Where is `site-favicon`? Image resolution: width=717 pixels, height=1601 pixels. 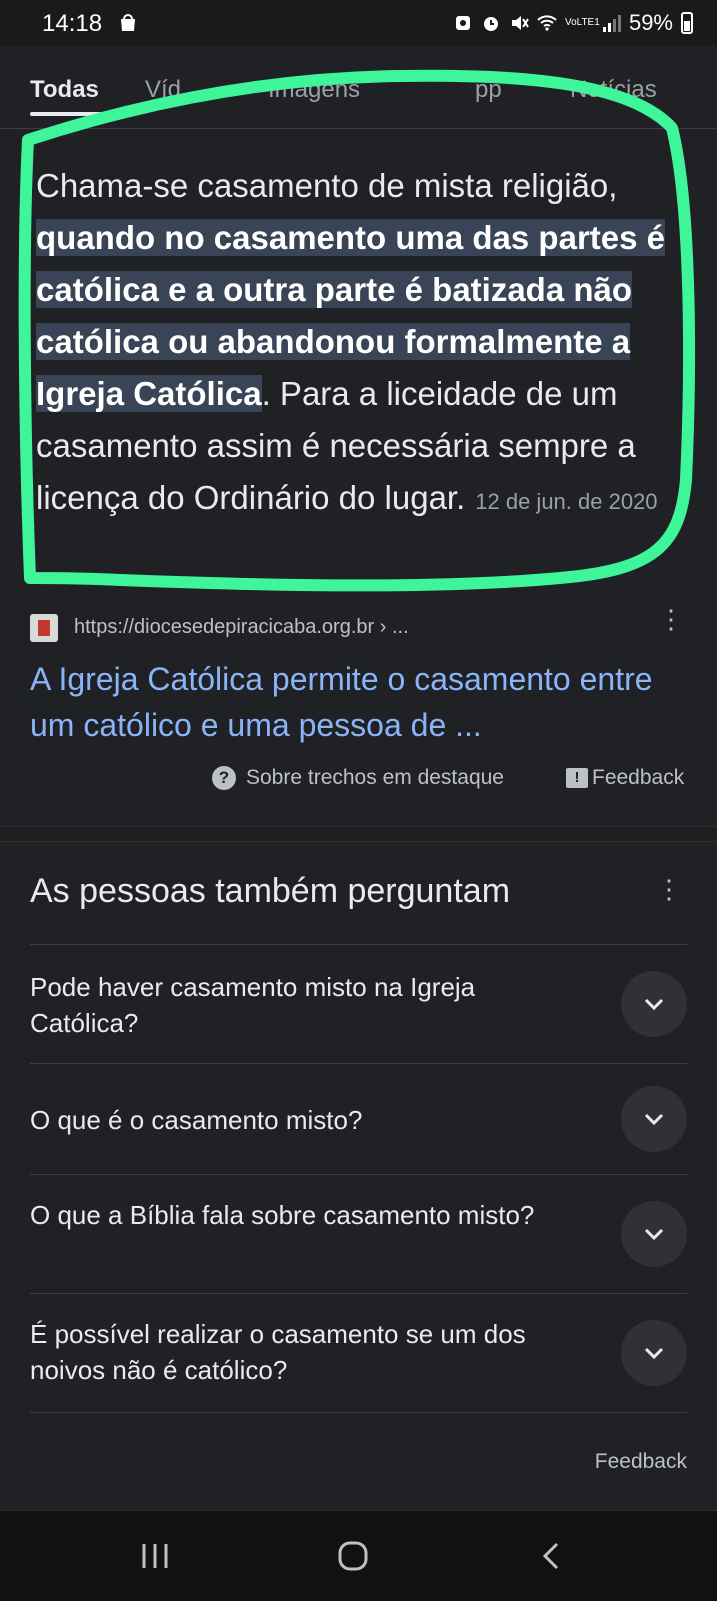 site-favicon is located at coordinates (44, 628).